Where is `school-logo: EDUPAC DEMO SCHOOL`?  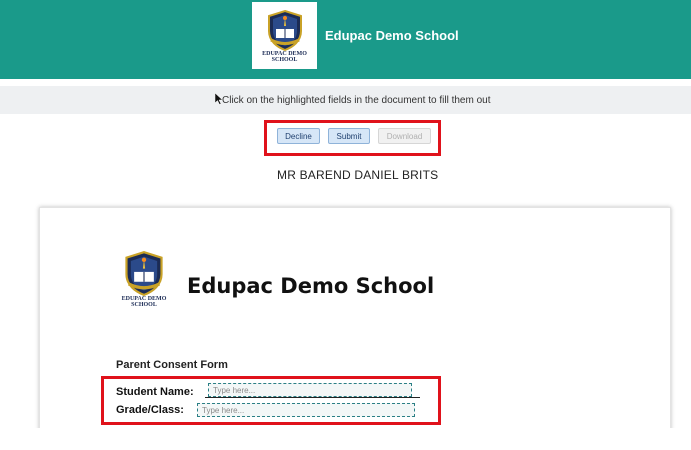 school-logo: EDUPAC DEMO SCHOOL is located at coordinates (284, 35).